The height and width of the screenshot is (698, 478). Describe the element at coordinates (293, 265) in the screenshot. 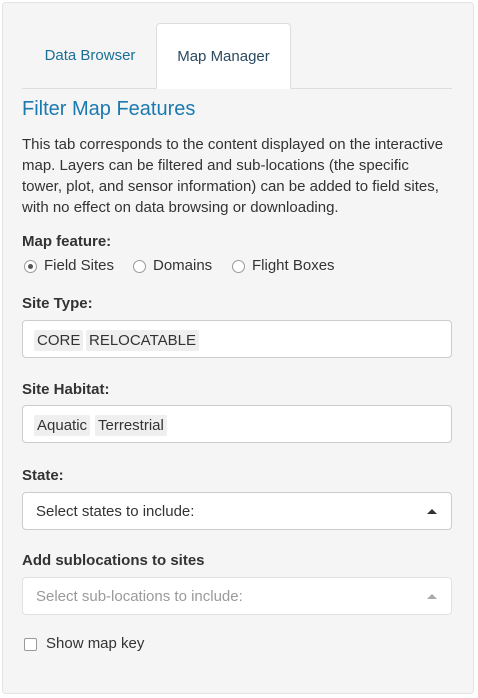

I see `radio-label: Flight Boxes` at that location.